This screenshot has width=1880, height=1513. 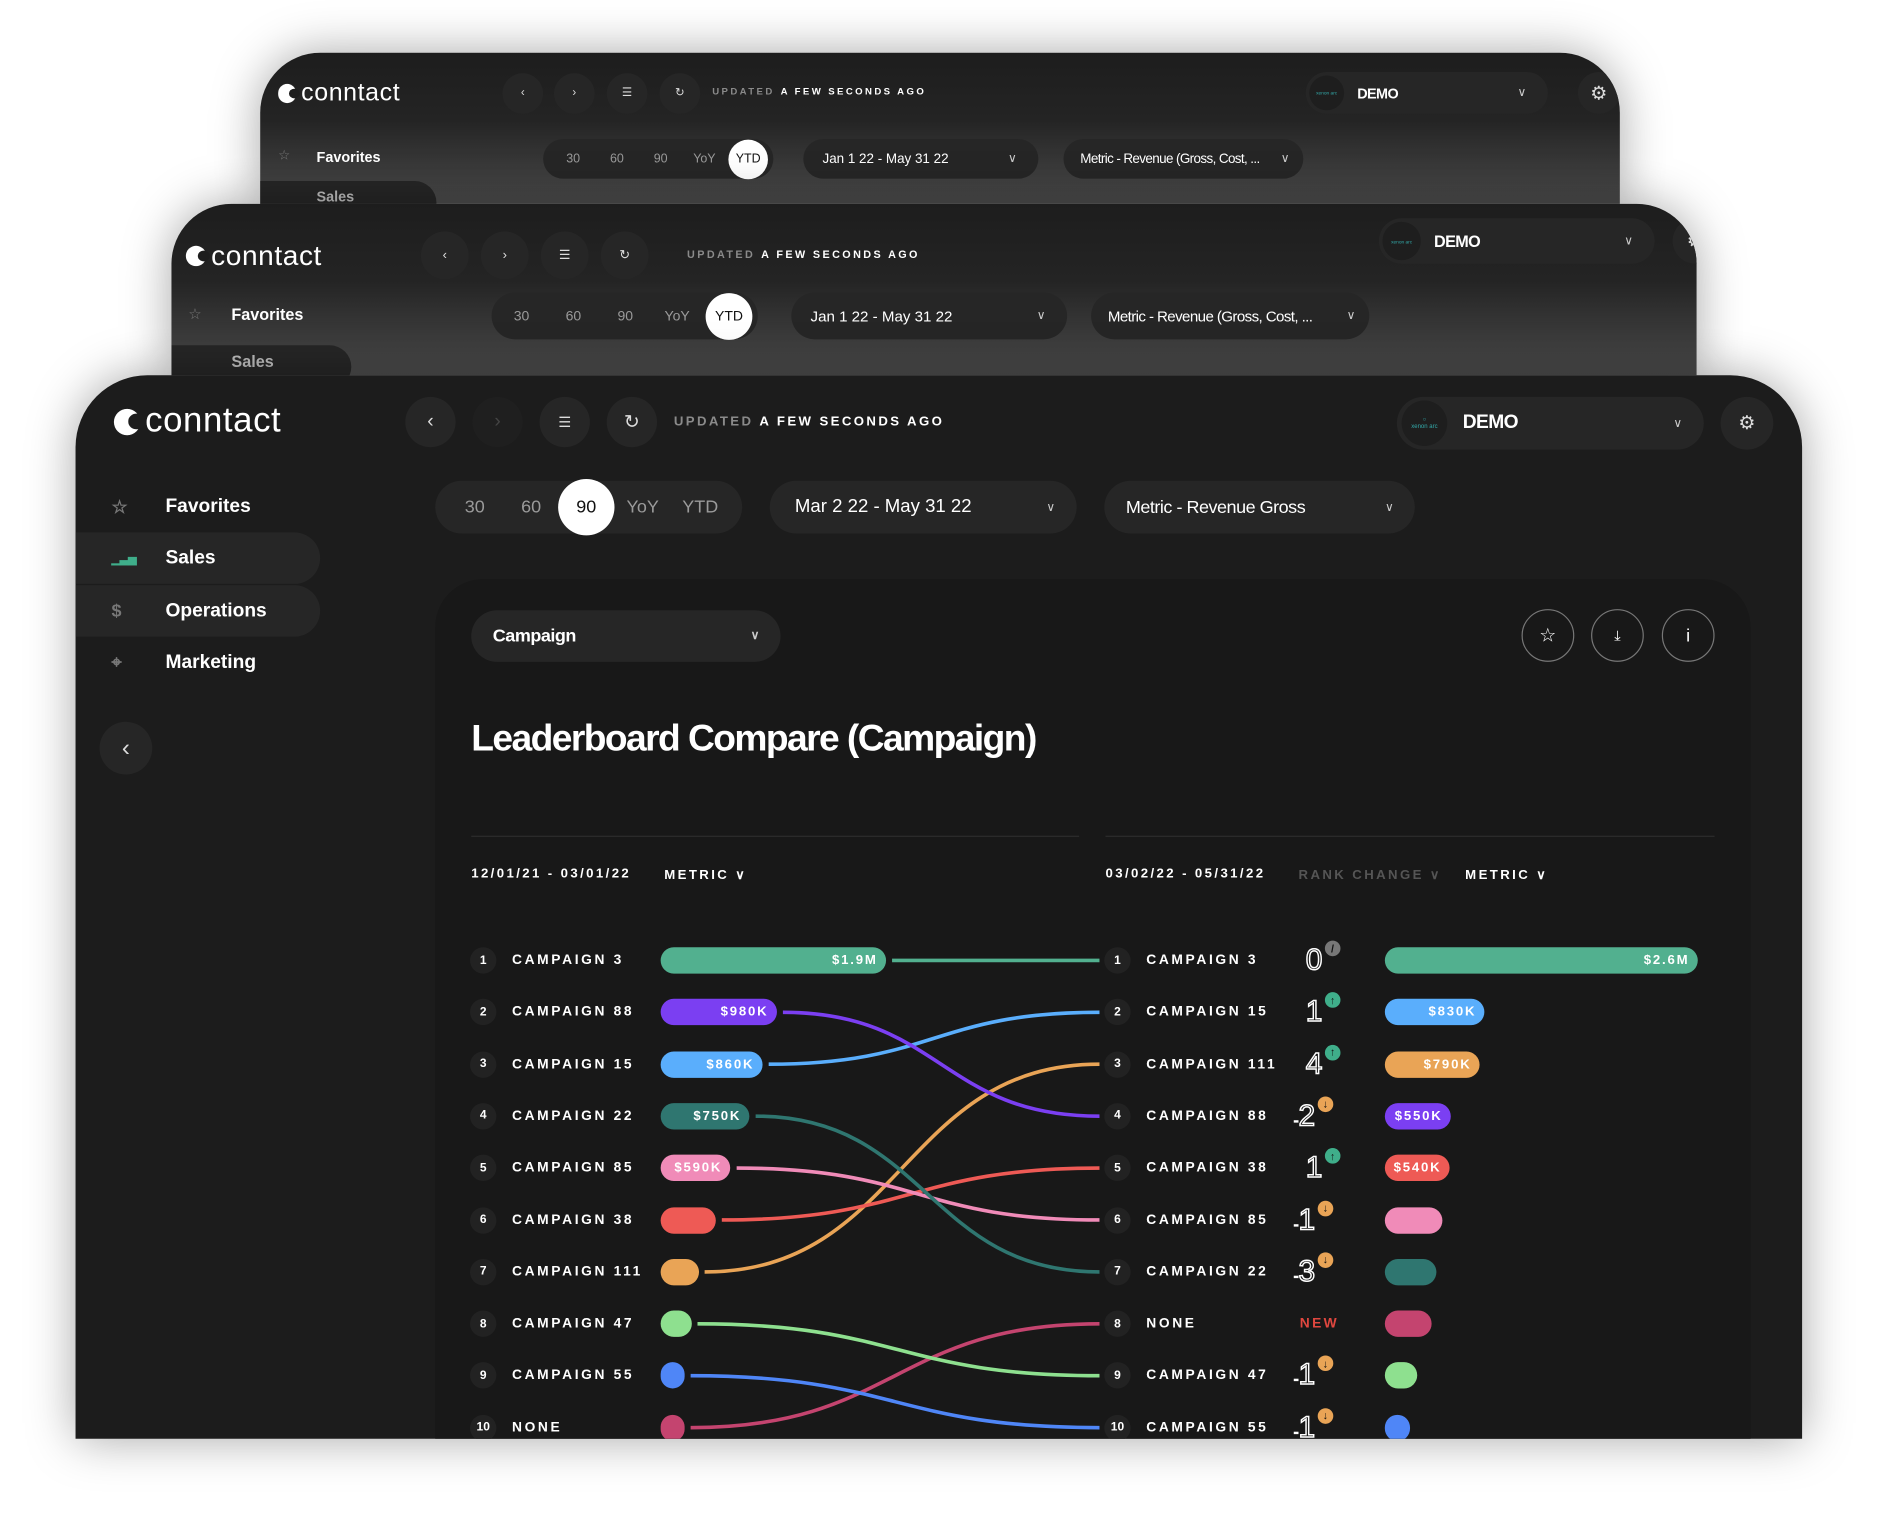 I want to click on account-selector: ○ xenon arc DEMO ∨, so click(x=1550, y=423).